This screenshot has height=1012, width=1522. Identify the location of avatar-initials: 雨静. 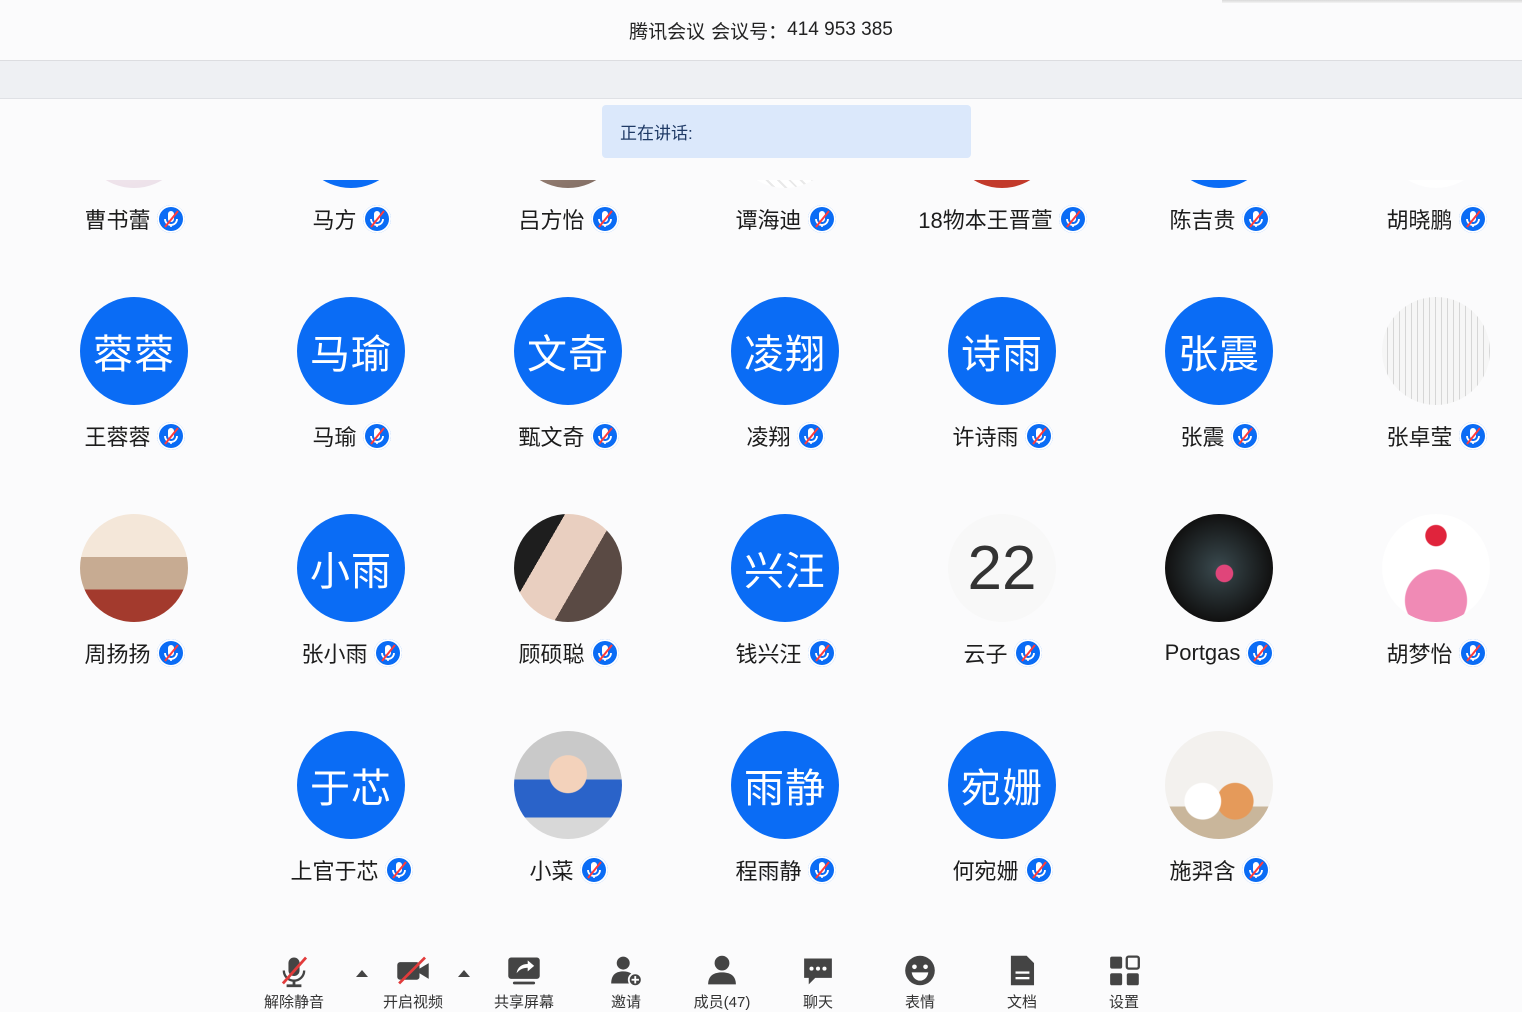
(785, 789).